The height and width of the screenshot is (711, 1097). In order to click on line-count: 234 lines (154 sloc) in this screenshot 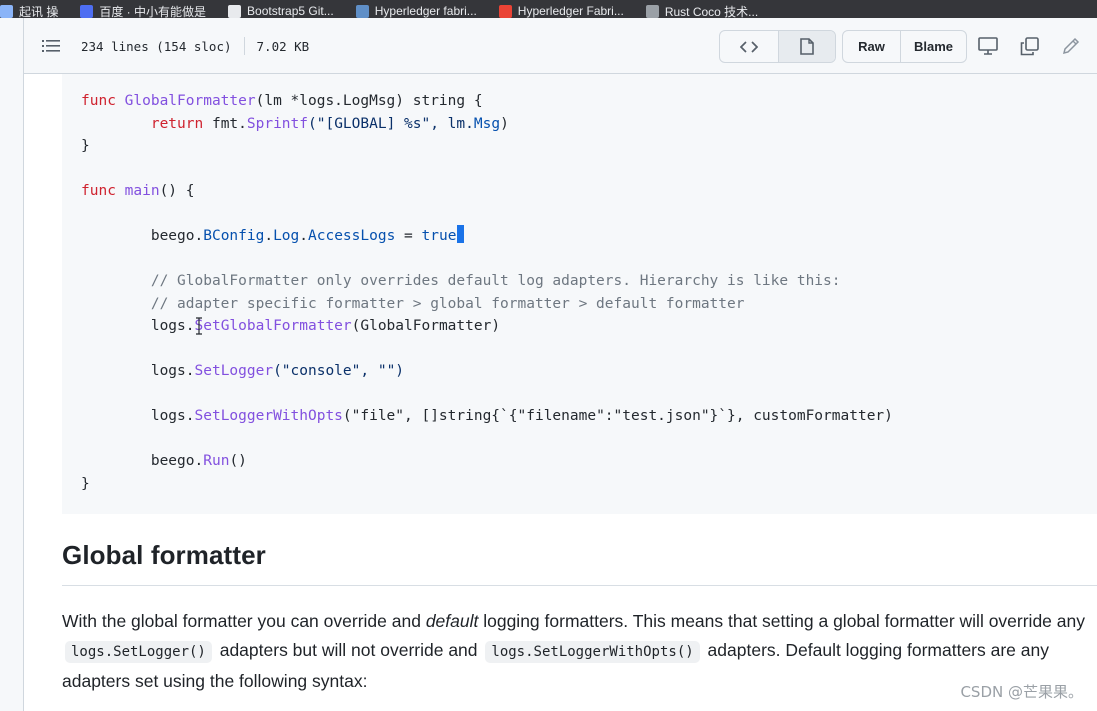, I will do `click(156, 46)`.